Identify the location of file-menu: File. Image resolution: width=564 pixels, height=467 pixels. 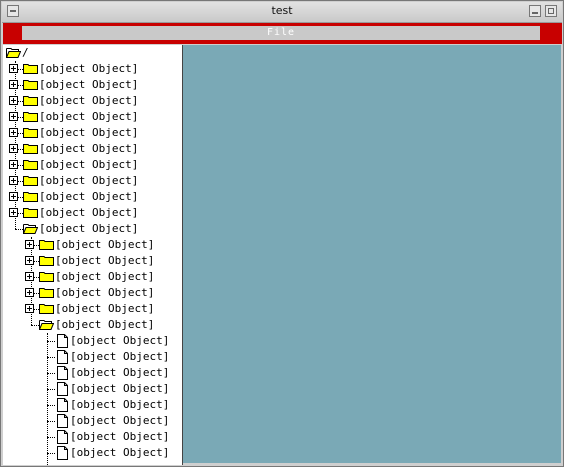
(281, 33).